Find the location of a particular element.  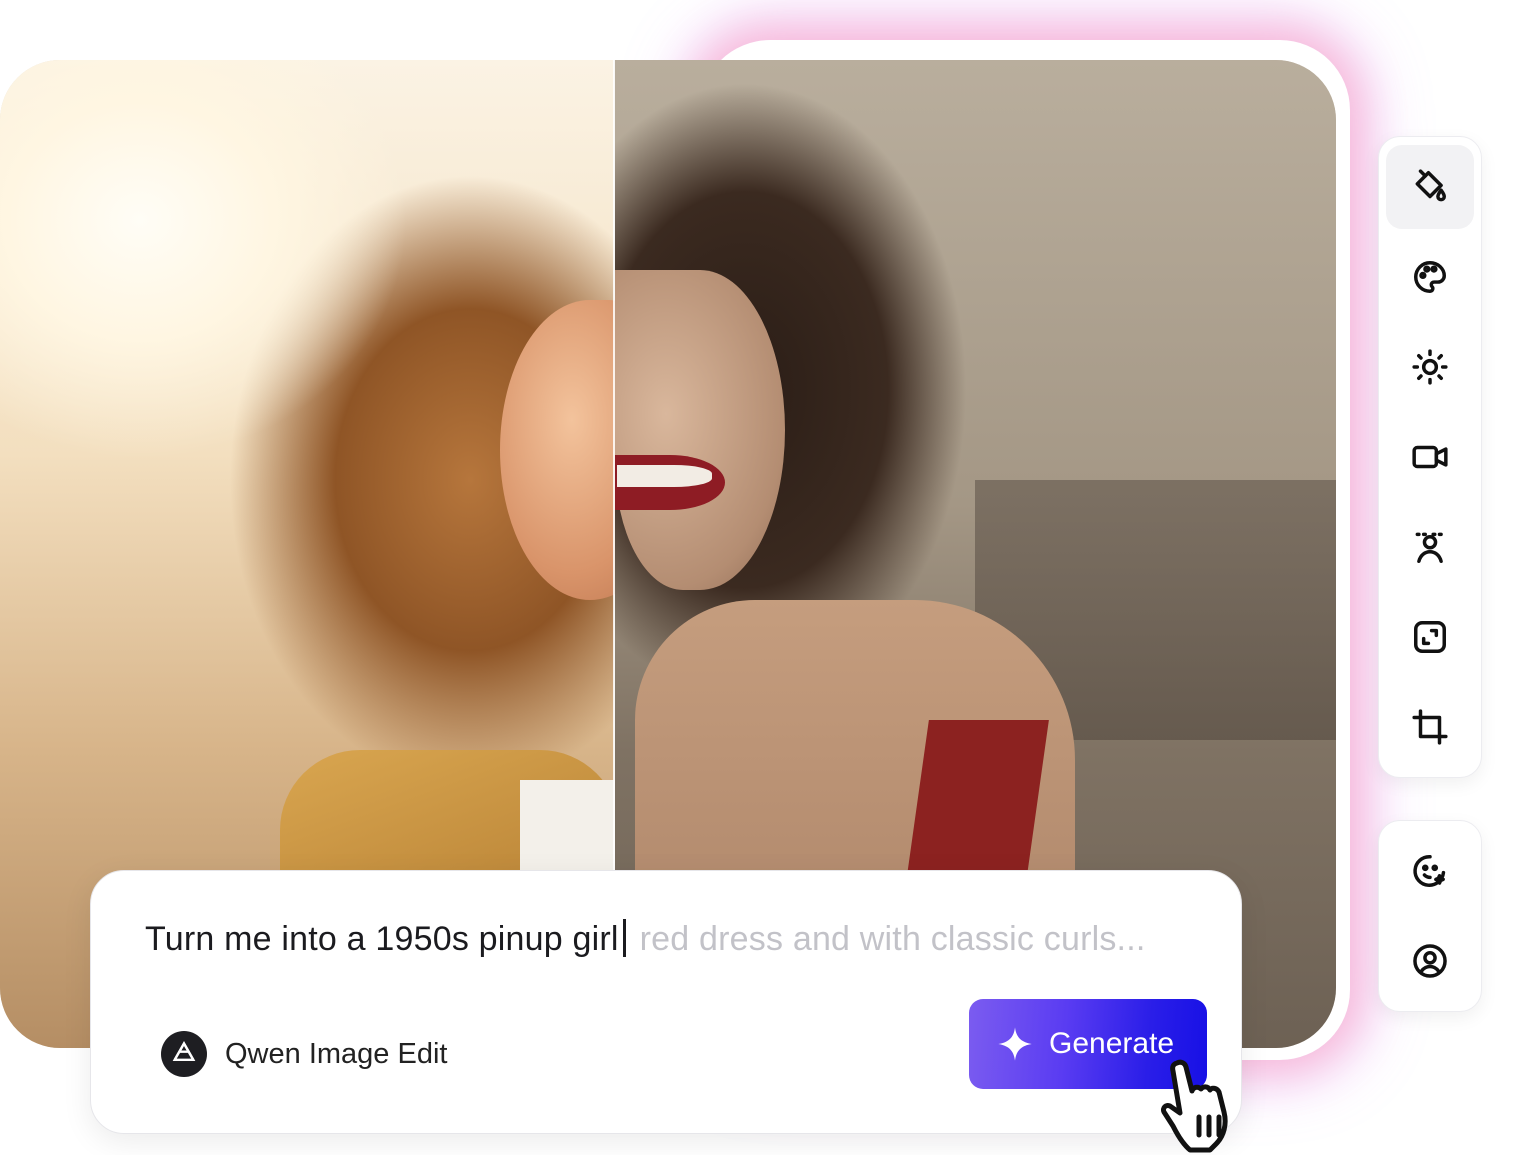

face-sparkle-icon is located at coordinates (1429, 871).